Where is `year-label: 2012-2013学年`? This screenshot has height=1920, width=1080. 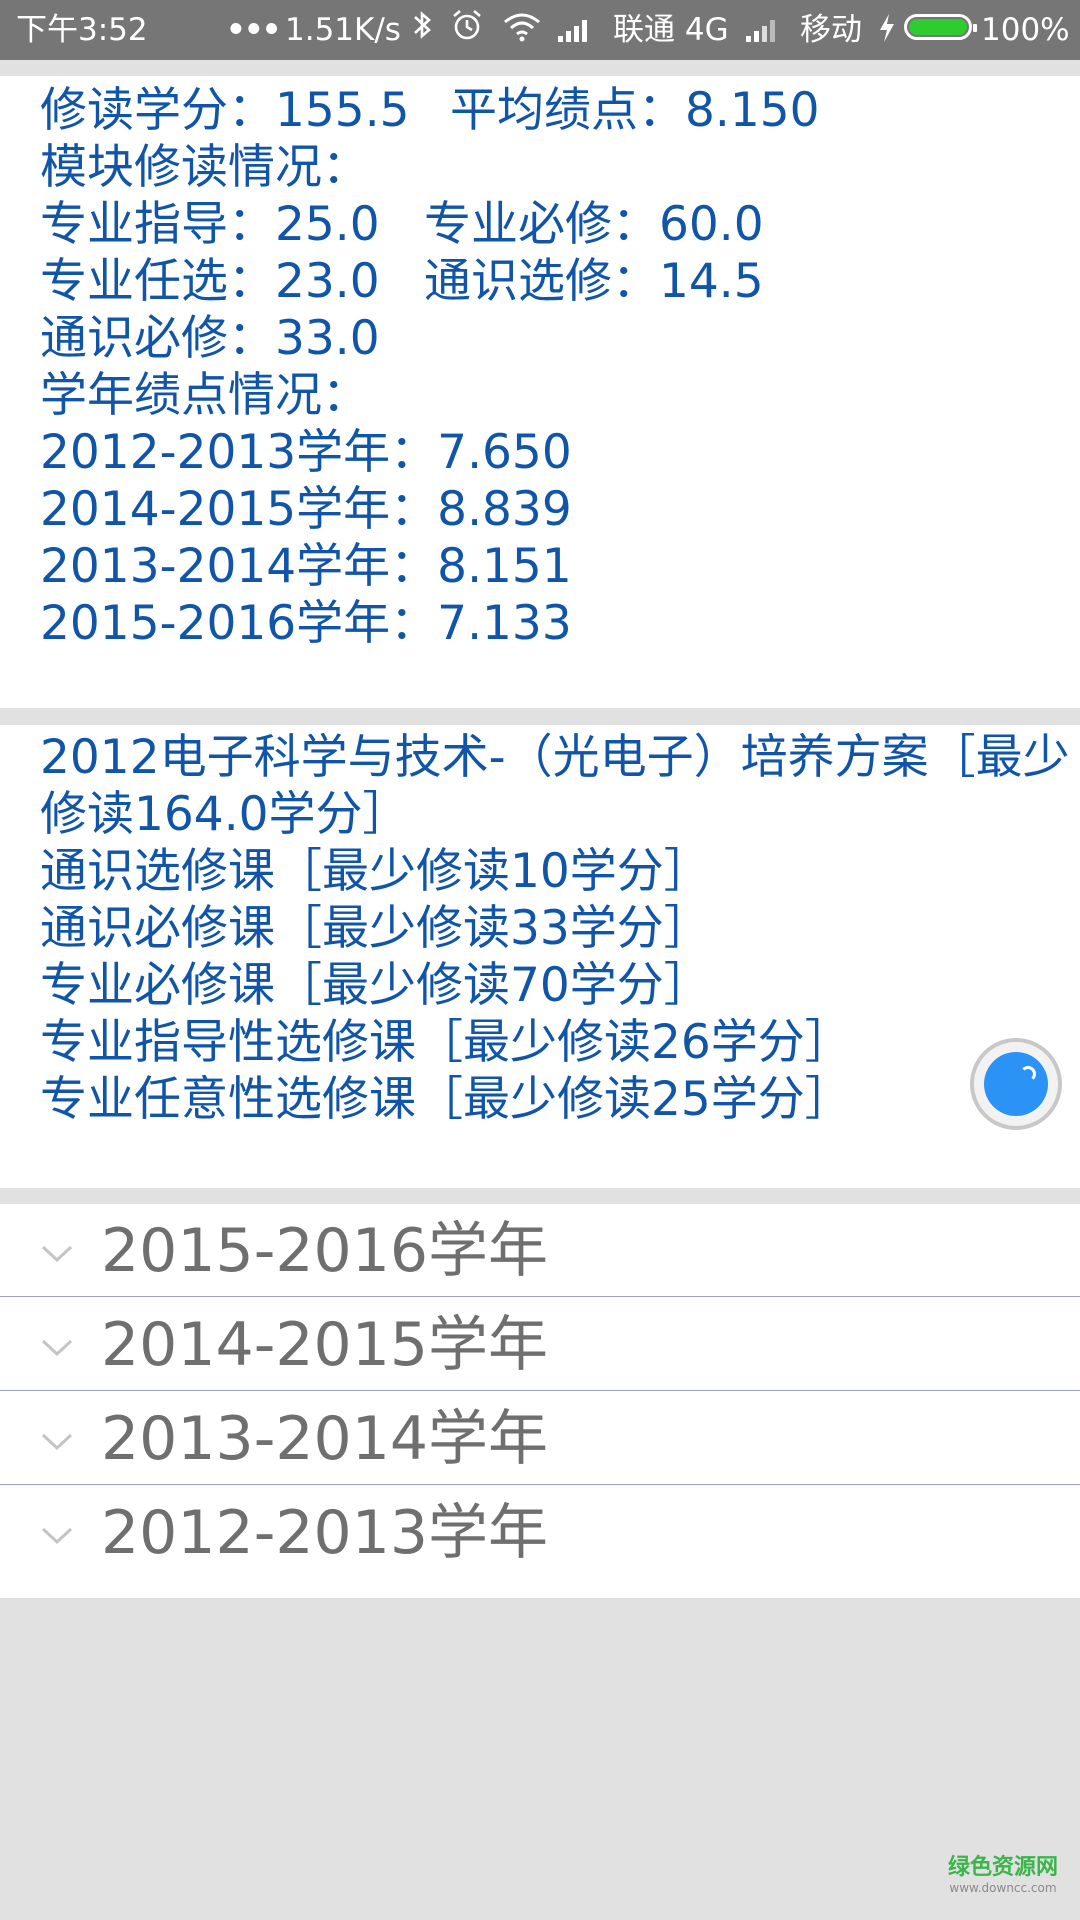
year-label: 2012-2013学年 is located at coordinates (325, 1533).